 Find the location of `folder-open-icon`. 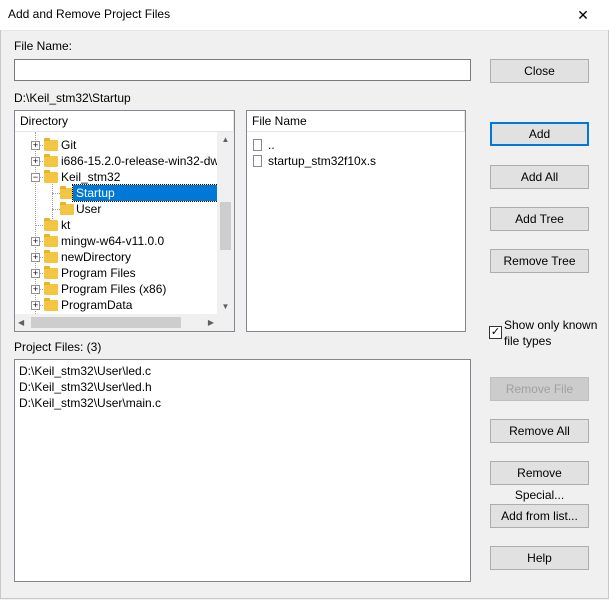

folder-open-icon is located at coordinates (51, 176).